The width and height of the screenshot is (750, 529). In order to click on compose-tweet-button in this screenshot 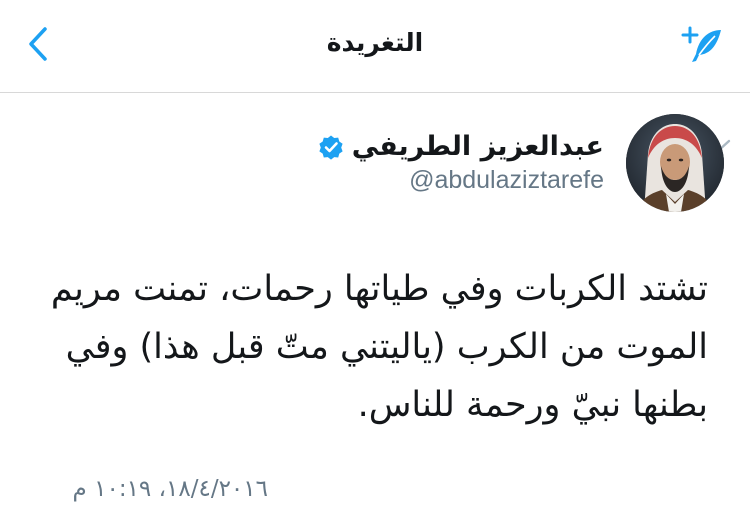, I will do `click(702, 46)`.